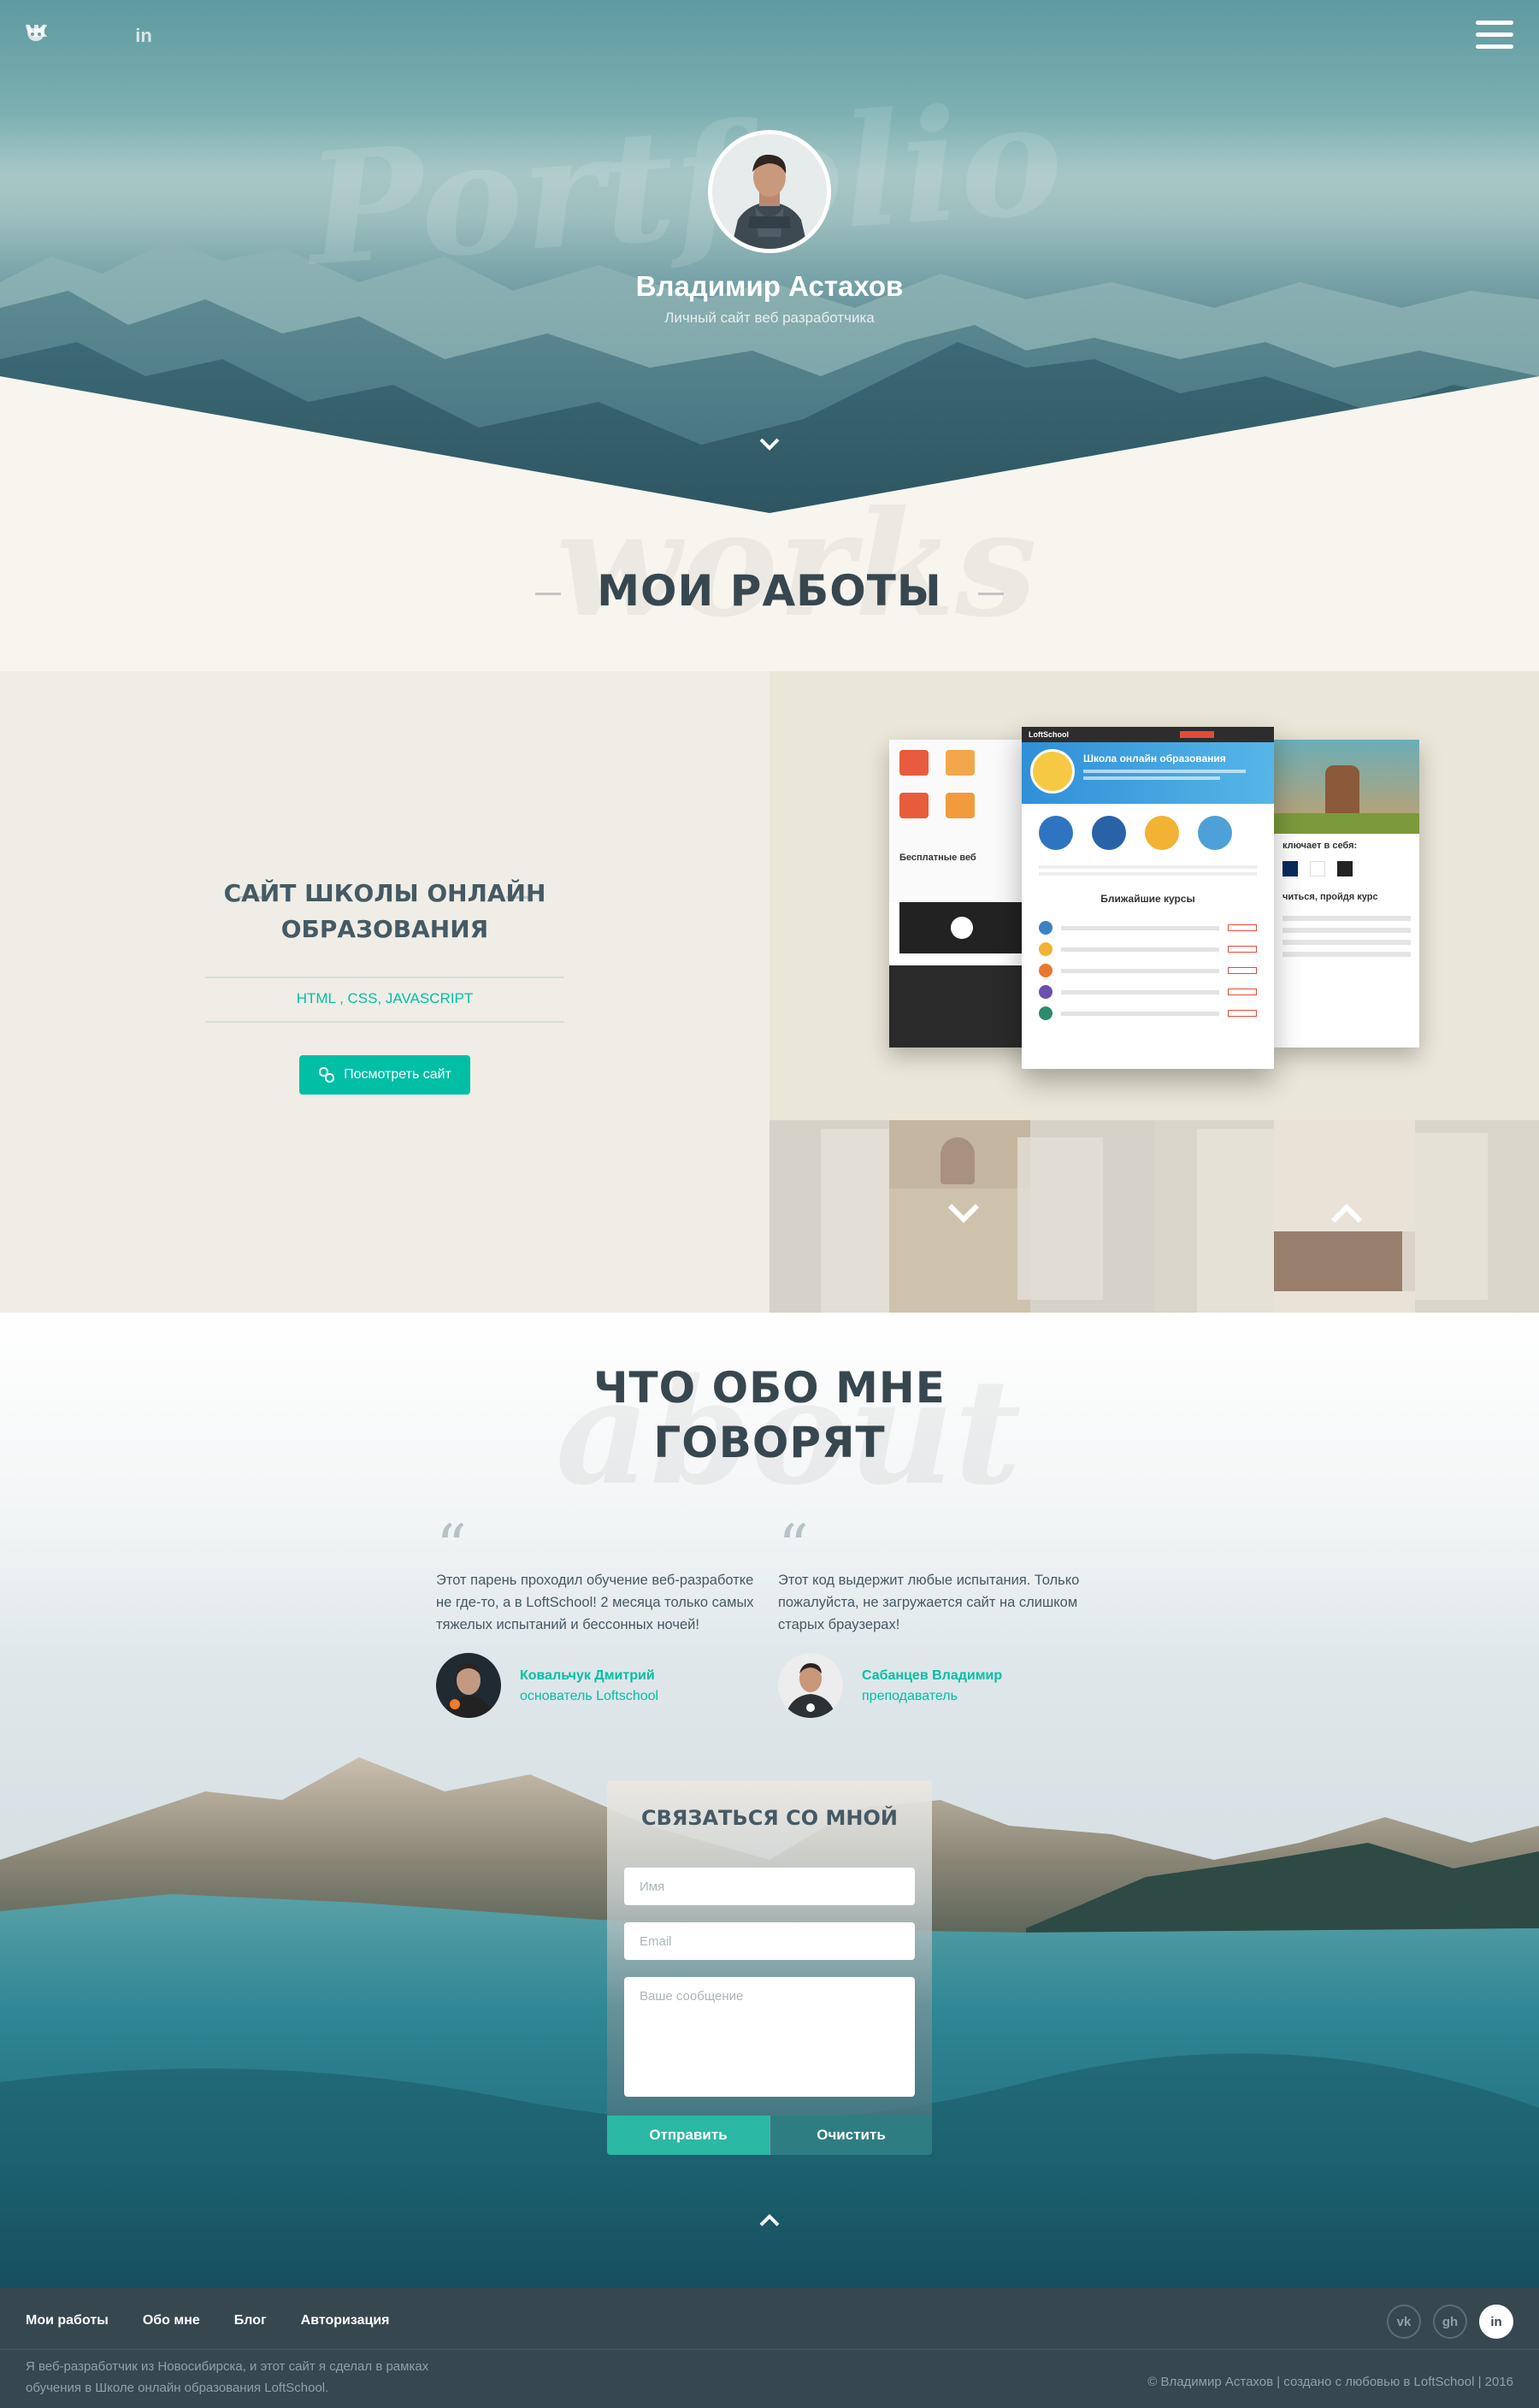 The height and width of the screenshot is (2408, 1539). What do you see at coordinates (327, 1075) in the screenshot?
I see `link-icon` at bounding box center [327, 1075].